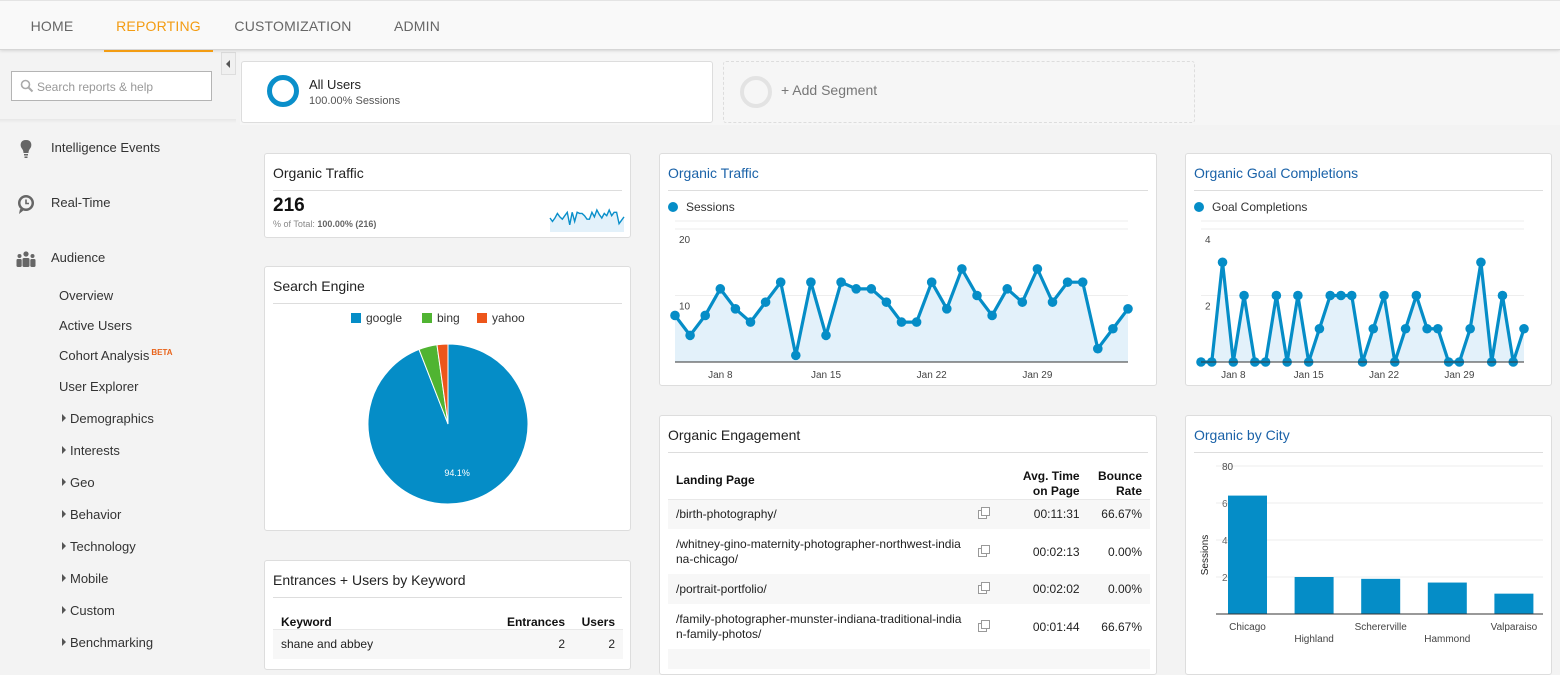 The width and height of the screenshot is (1560, 675). I want to click on sidebar-item-cohort-analysis: Cohort Analysis BETA, so click(116, 355).